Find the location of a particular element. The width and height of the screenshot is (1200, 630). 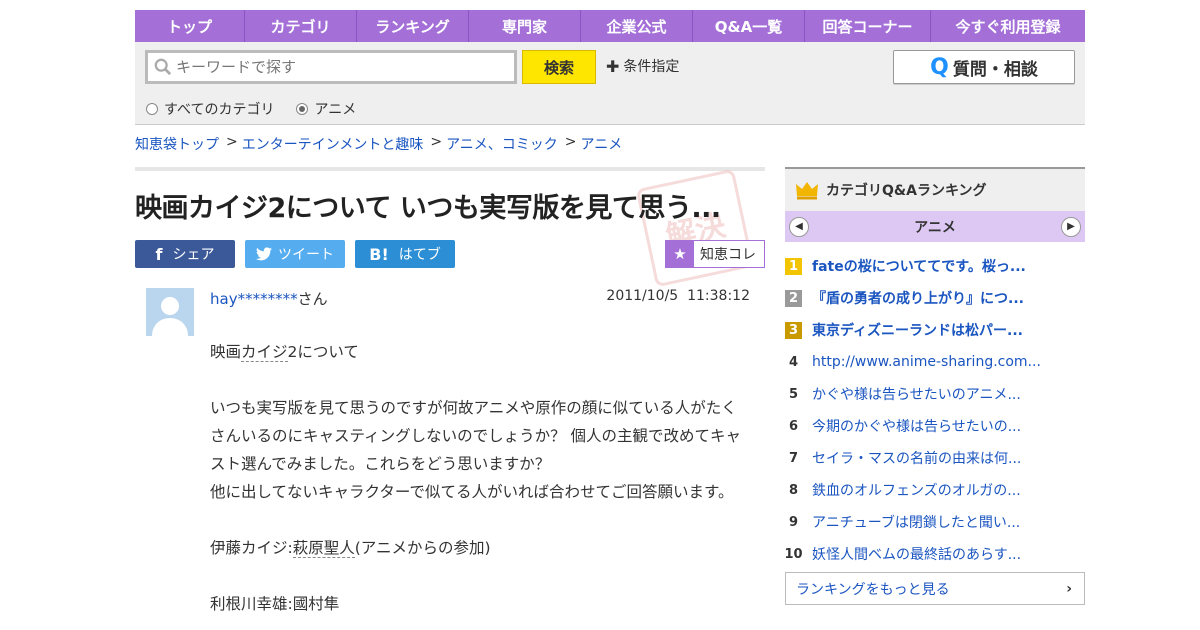

breadcrumb-entertainment: エンターテインメントと趣味 is located at coordinates (333, 144).